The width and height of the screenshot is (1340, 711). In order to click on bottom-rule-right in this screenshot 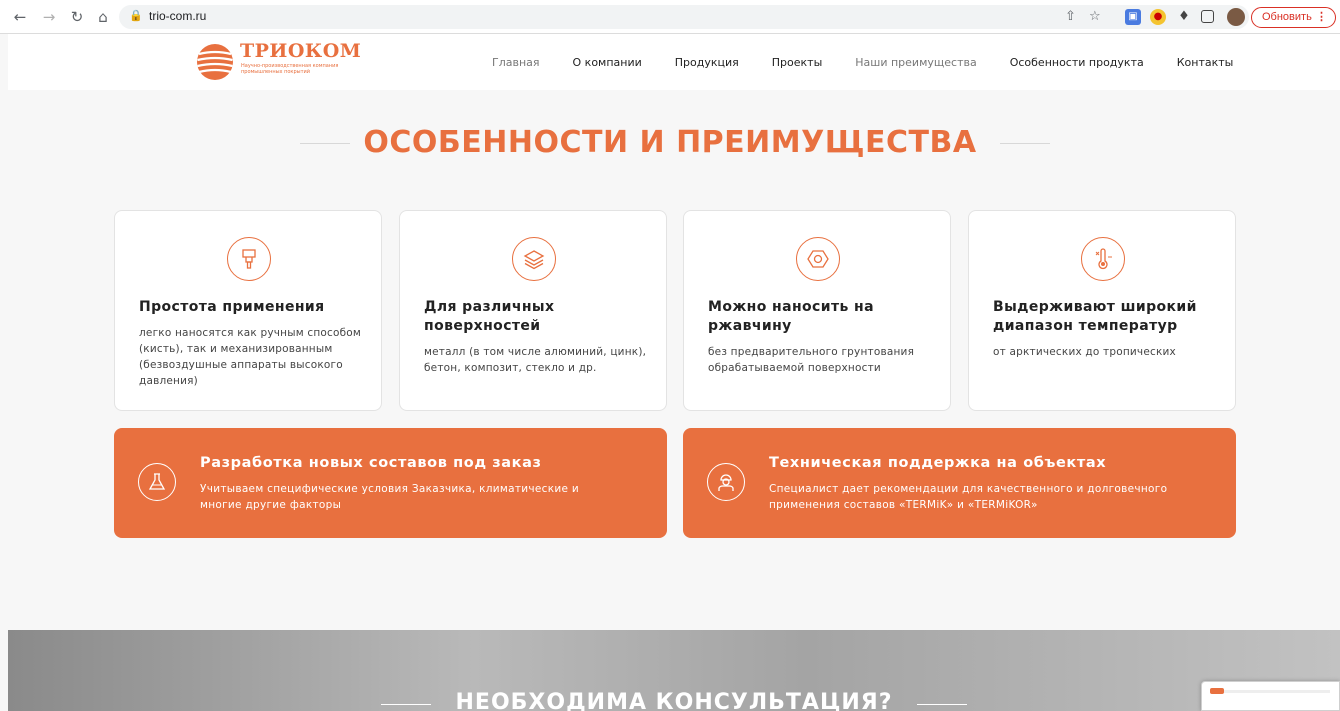, I will do `click(942, 704)`.